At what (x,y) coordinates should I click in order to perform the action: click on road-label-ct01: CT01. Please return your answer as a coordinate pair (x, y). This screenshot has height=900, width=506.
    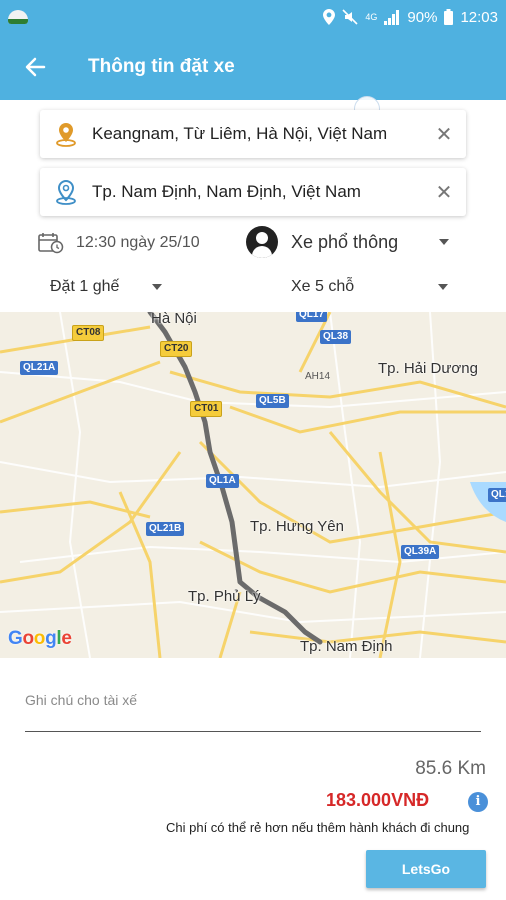
    Looking at the image, I should click on (206, 409).